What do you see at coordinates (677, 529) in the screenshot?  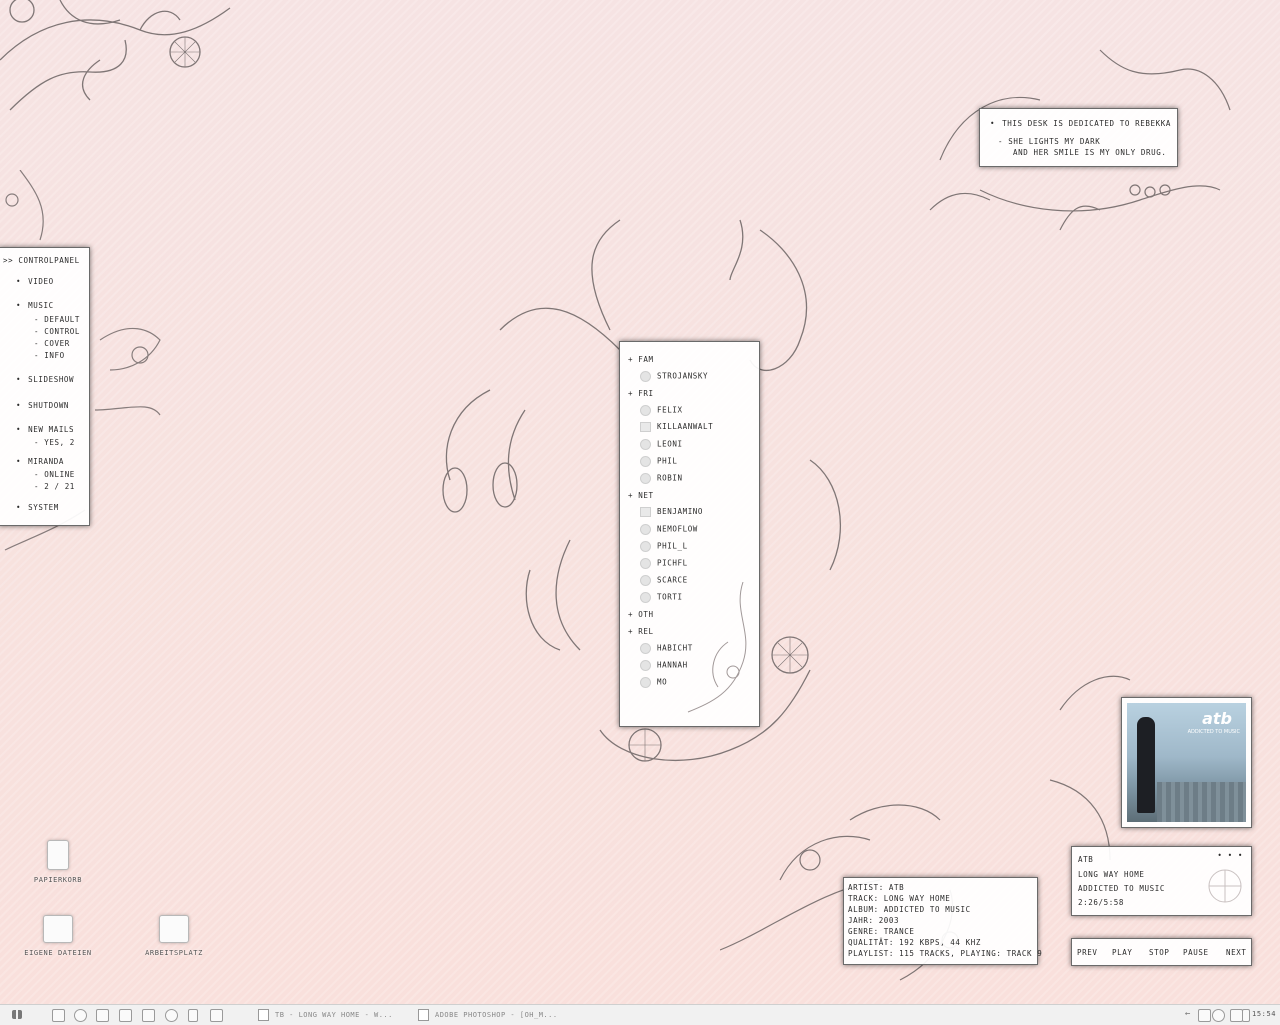 I see `contact-name: nemoflow` at bounding box center [677, 529].